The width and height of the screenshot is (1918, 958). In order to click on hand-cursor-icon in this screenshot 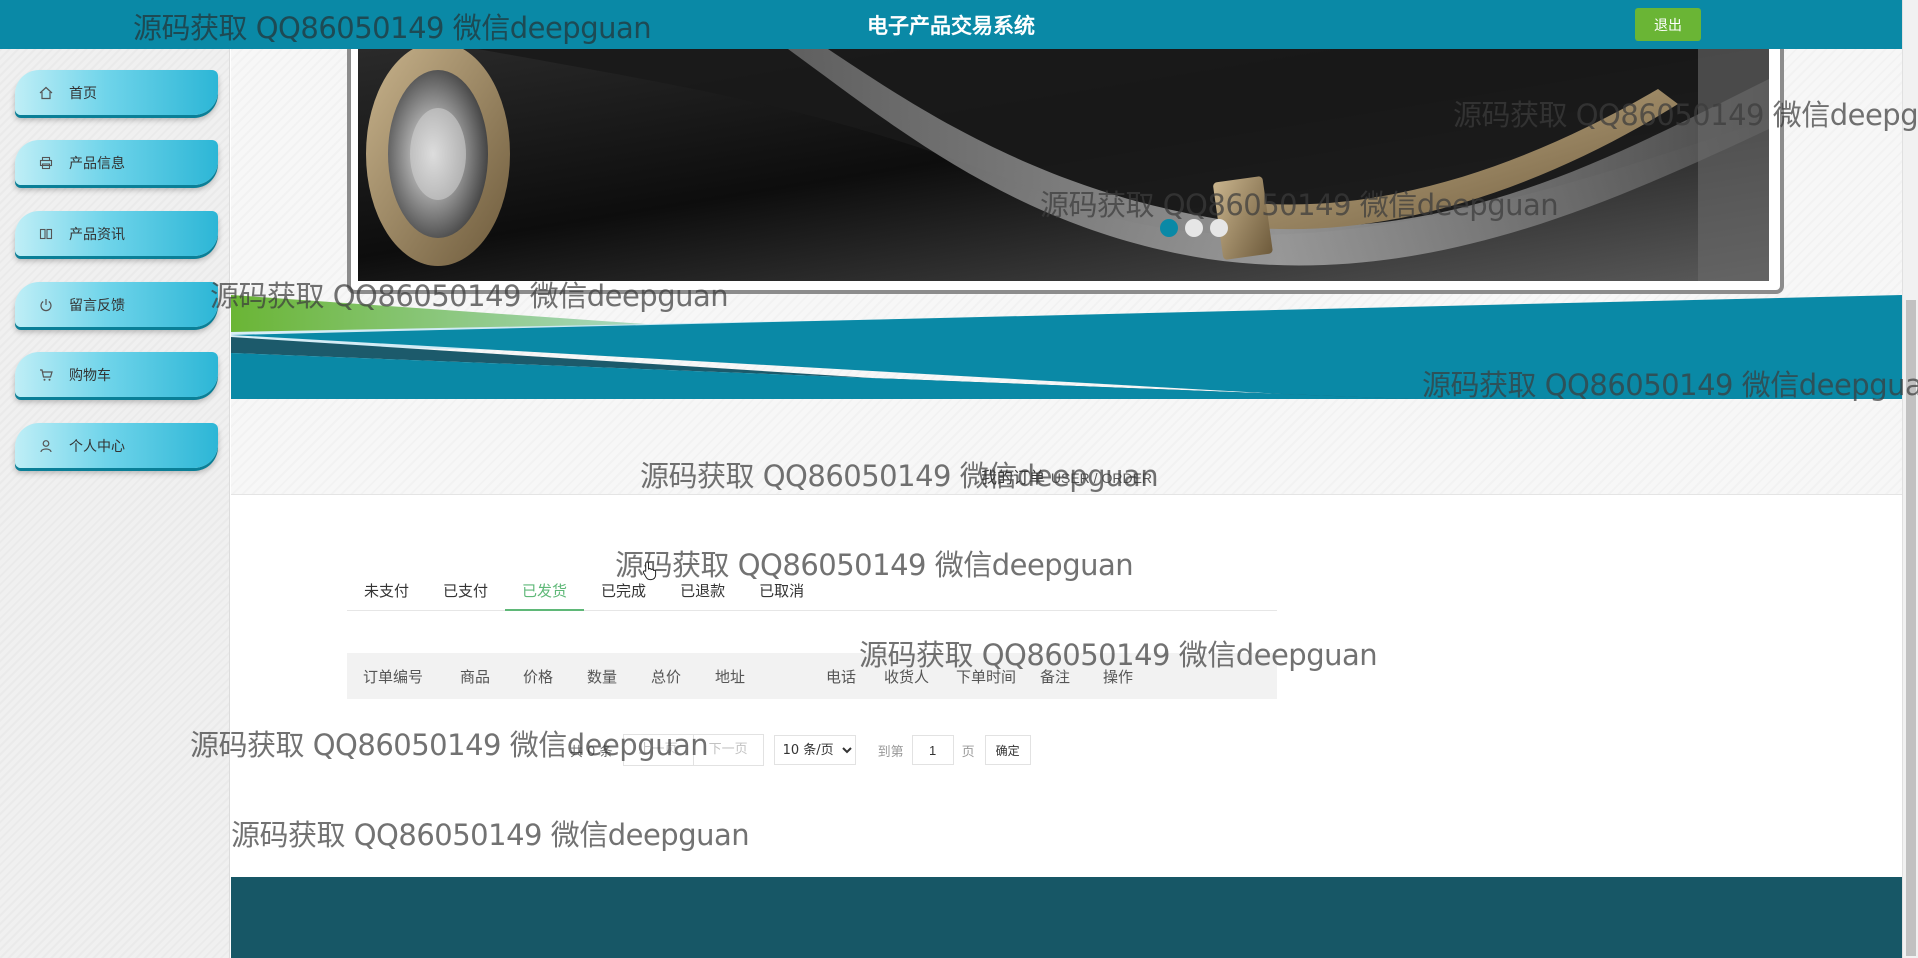, I will do `click(649, 571)`.